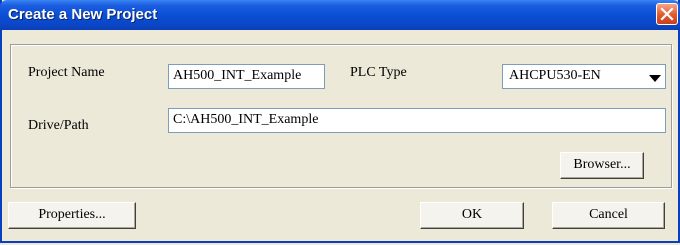  Describe the element at coordinates (58, 125) in the screenshot. I see `drive-path-label: Drive/Path` at that location.